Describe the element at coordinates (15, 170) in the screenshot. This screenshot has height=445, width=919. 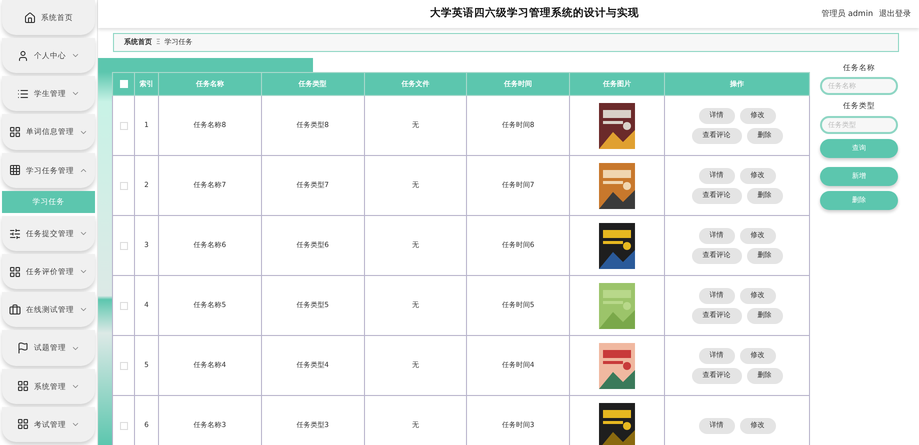
I see `table-icon` at that location.